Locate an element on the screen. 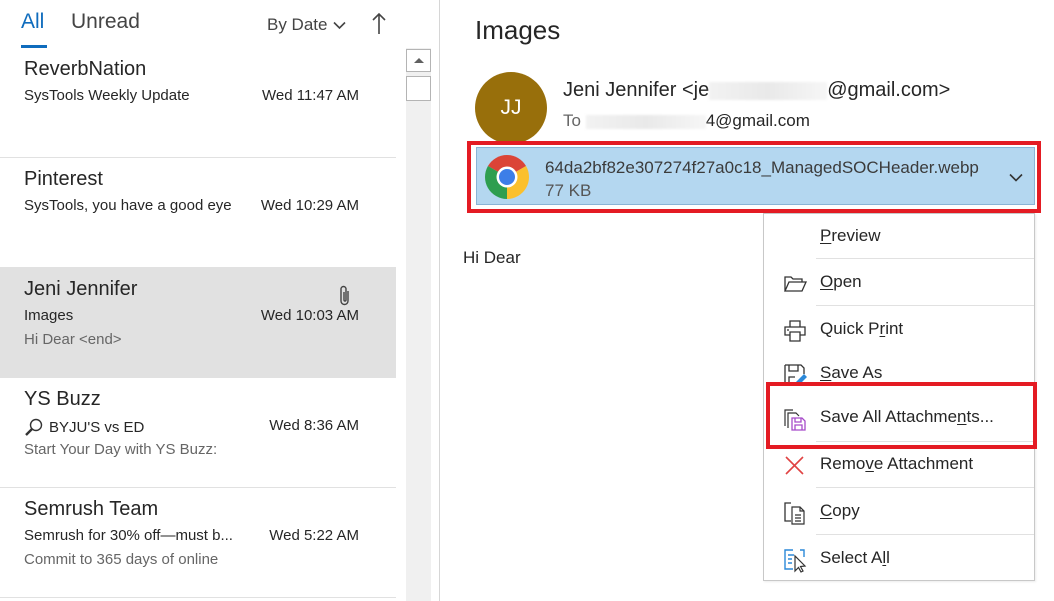 This screenshot has width=1054, height=601. message-subject-text: SysTools Weekly Update is located at coordinates (107, 95).